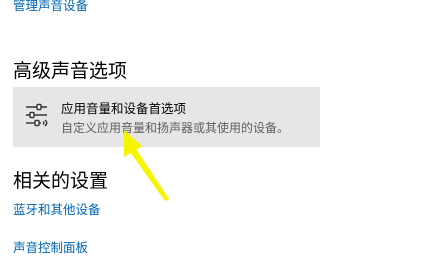 The image size is (448, 256). I want to click on option-title: 应用音量和设备首选项, so click(124, 108).